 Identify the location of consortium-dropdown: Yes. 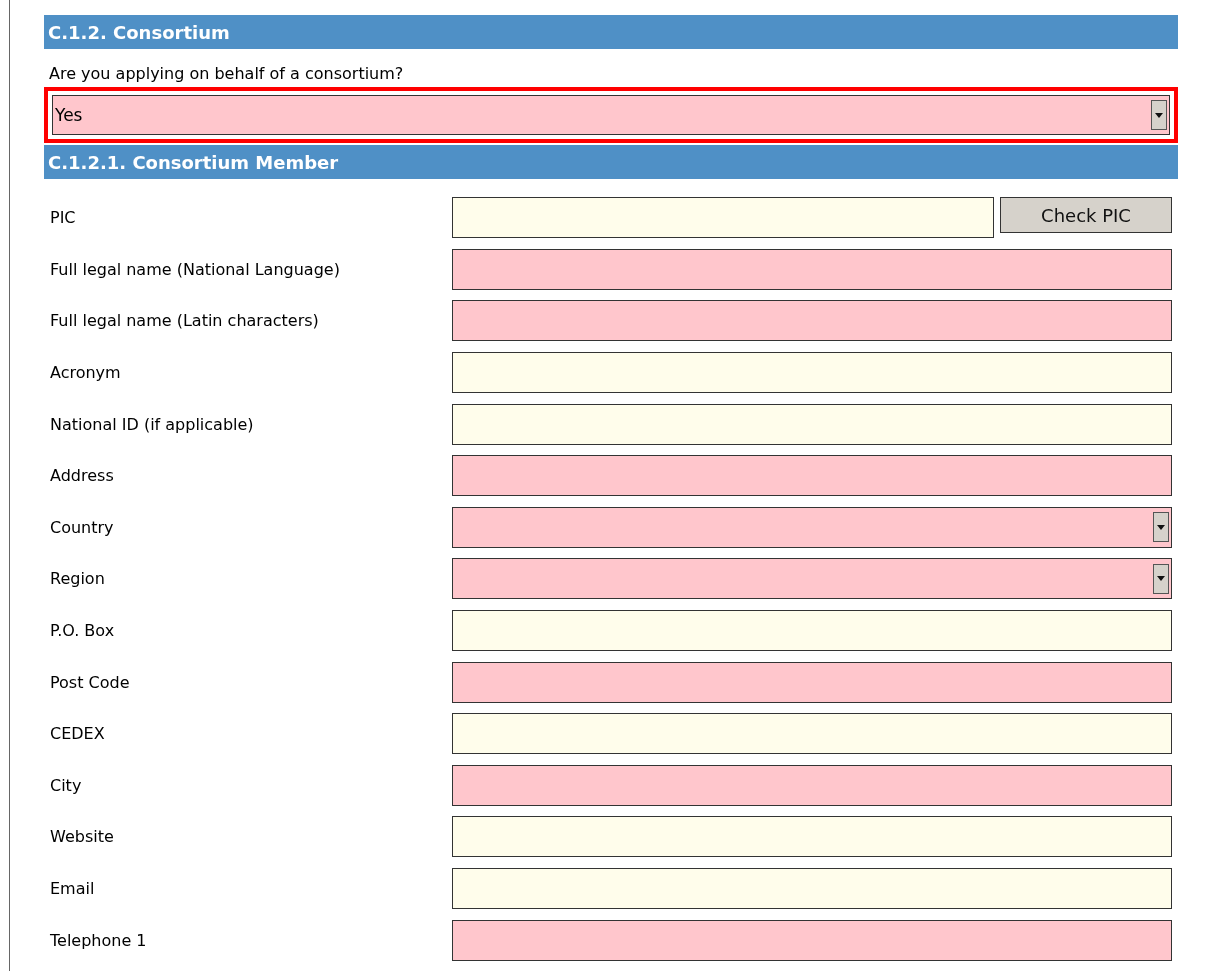
(611, 115).